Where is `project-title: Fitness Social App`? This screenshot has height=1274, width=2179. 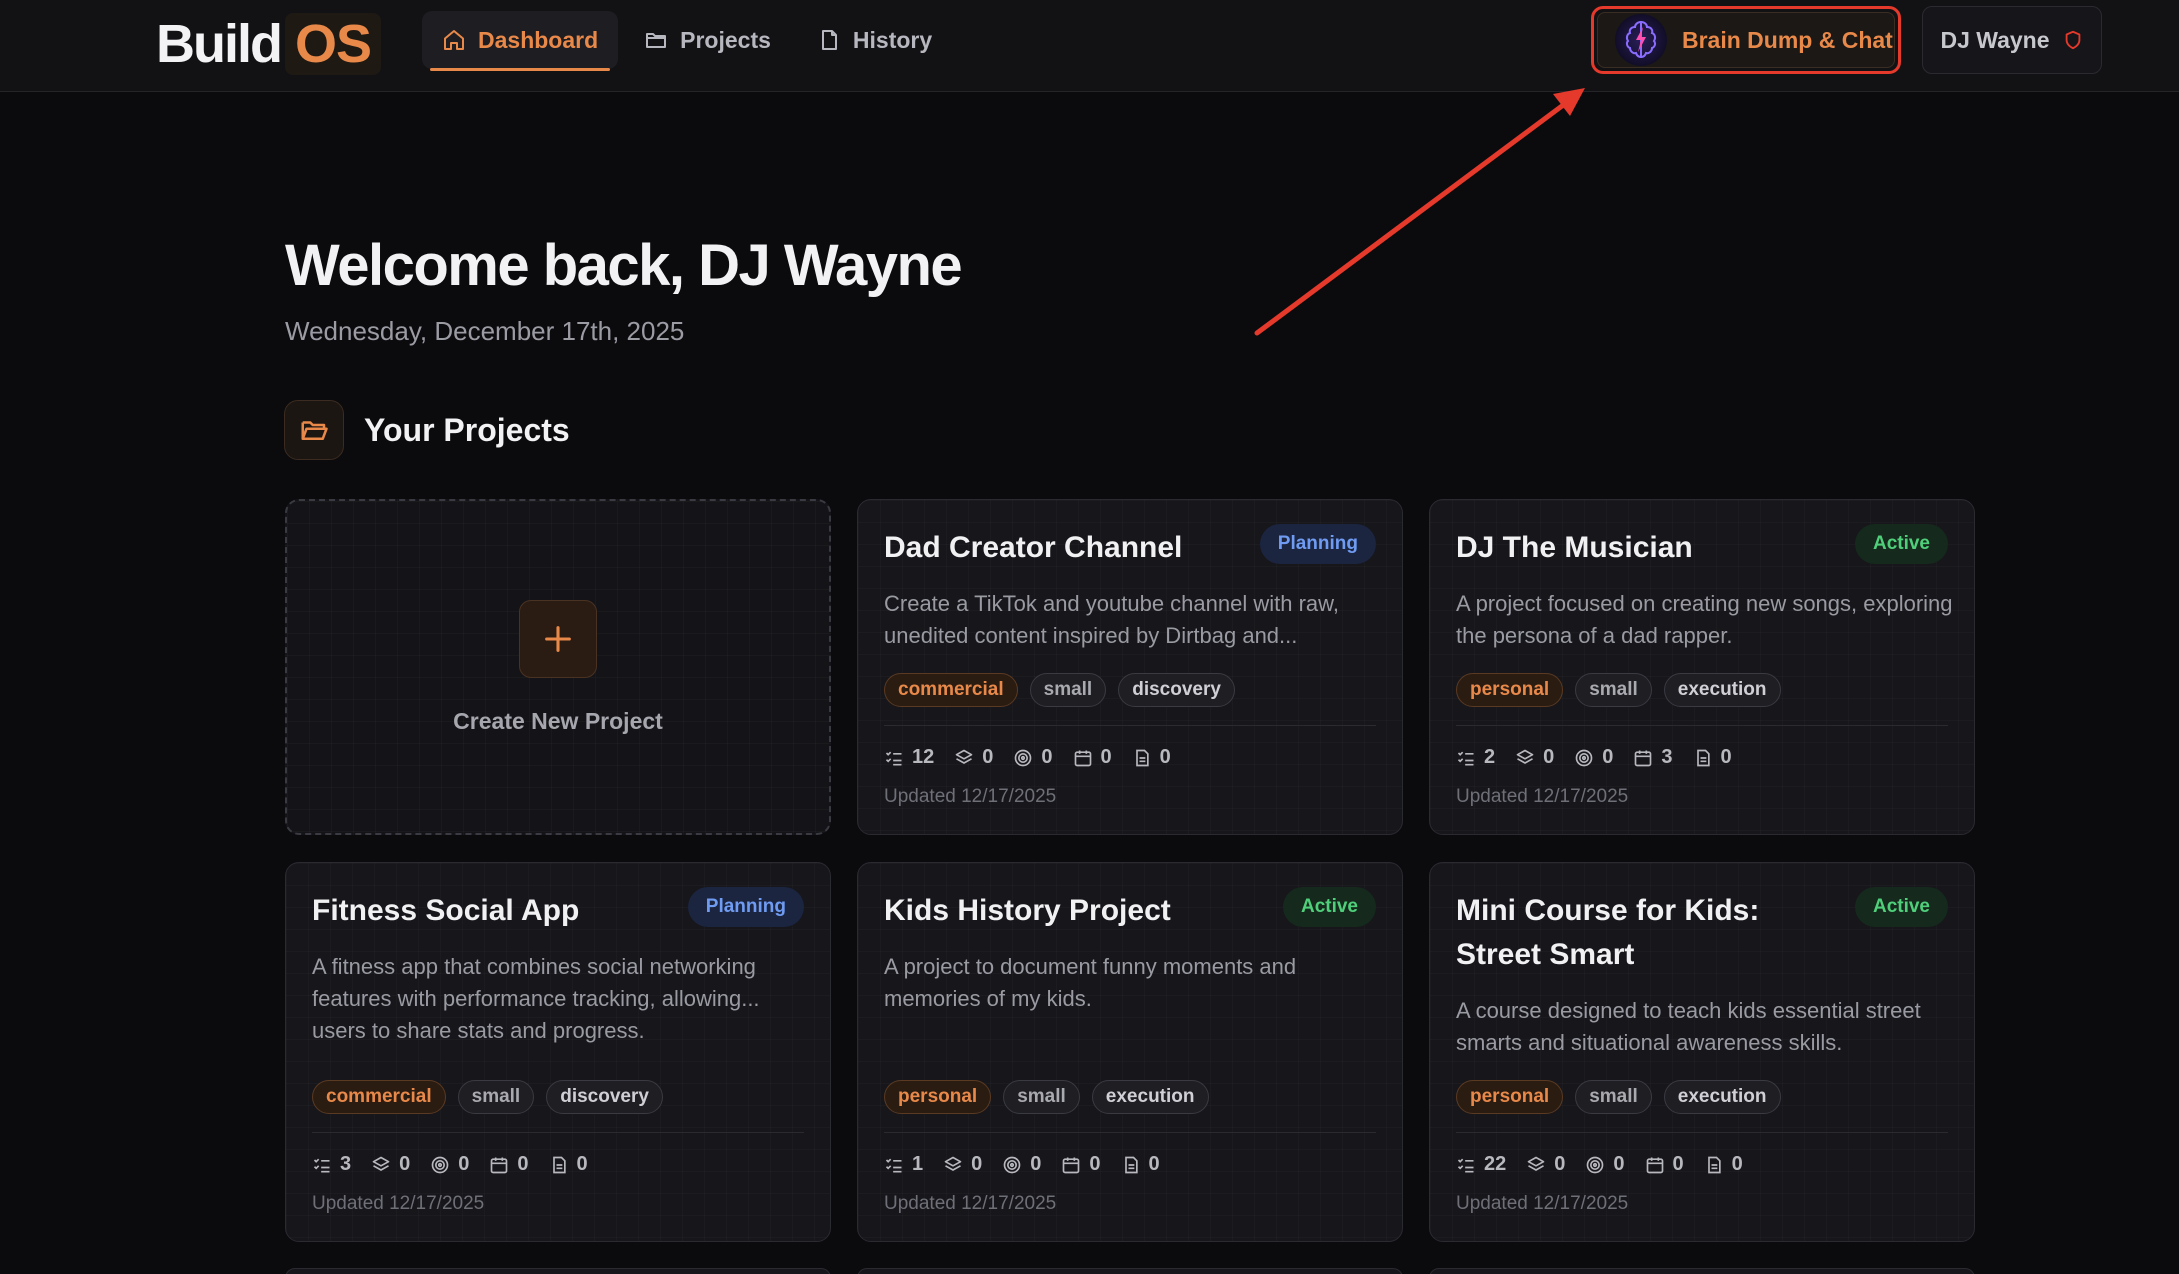 project-title: Fitness Social App is located at coordinates (446, 910).